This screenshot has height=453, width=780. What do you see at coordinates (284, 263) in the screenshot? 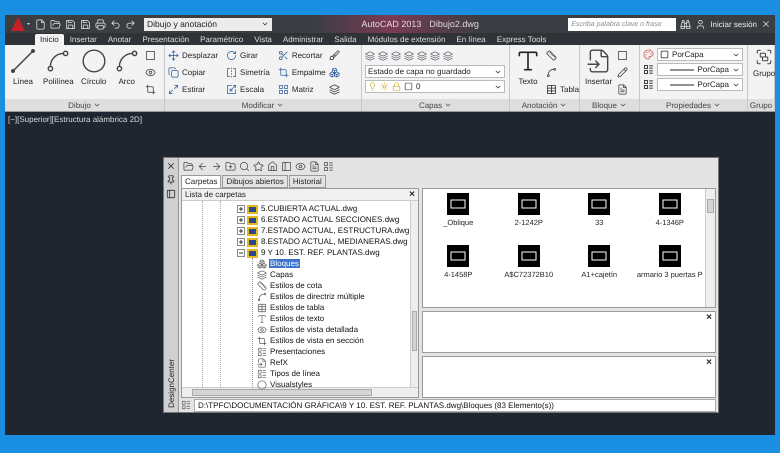
I see `tree-item: Bloques` at bounding box center [284, 263].